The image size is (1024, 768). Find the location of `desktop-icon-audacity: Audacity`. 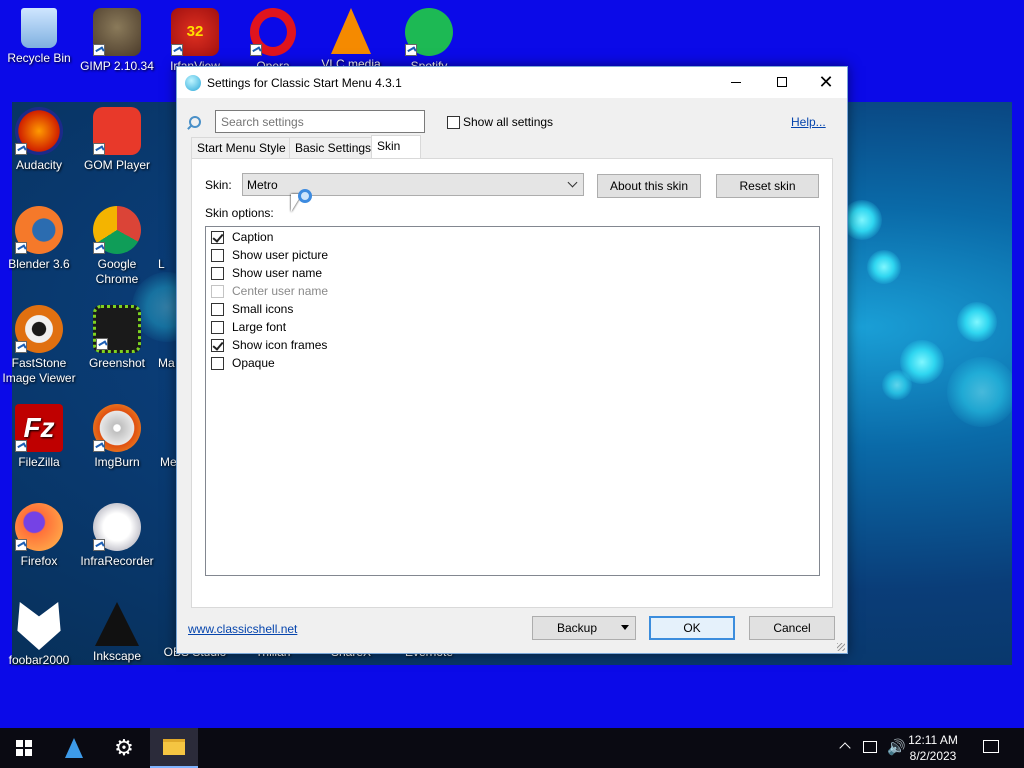

desktop-icon-audacity: Audacity is located at coordinates (39, 140).